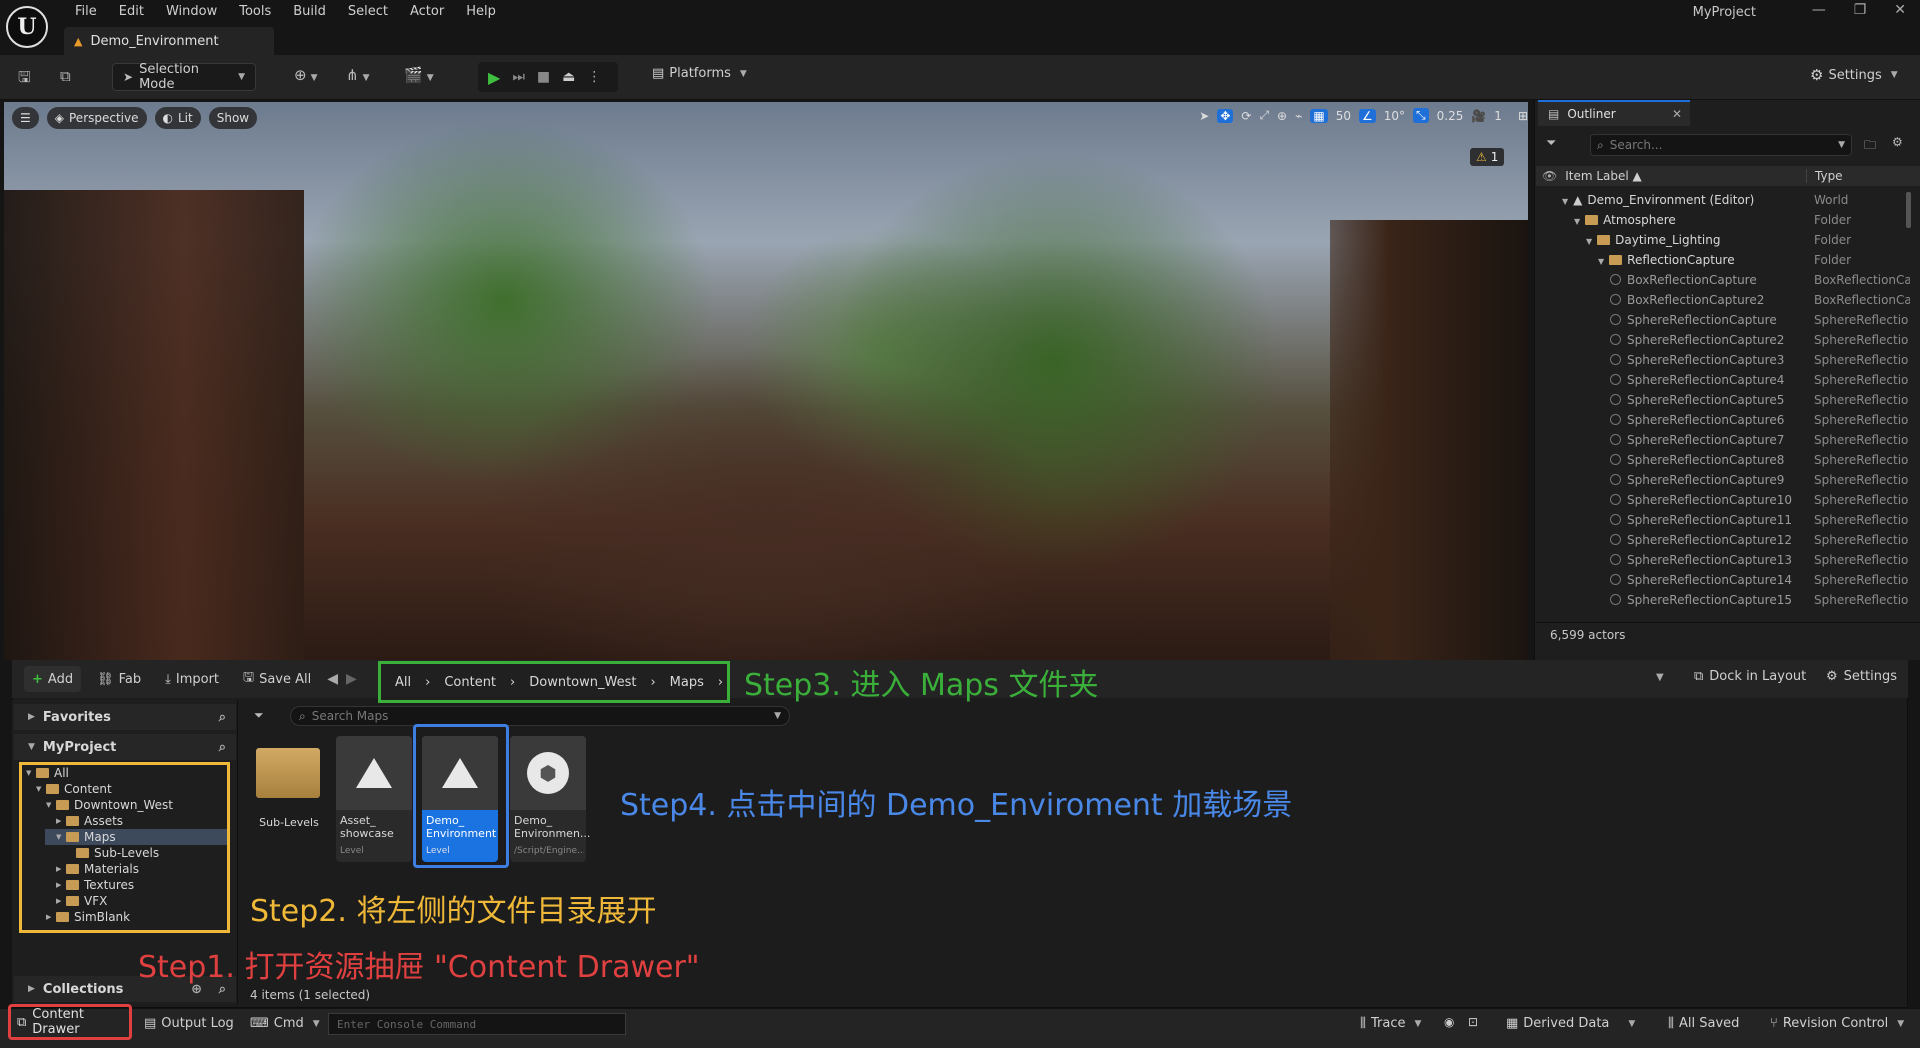 This screenshot has width=1920, height=1048. I want to click on breadcrumb-all: All, so click(403, 682).